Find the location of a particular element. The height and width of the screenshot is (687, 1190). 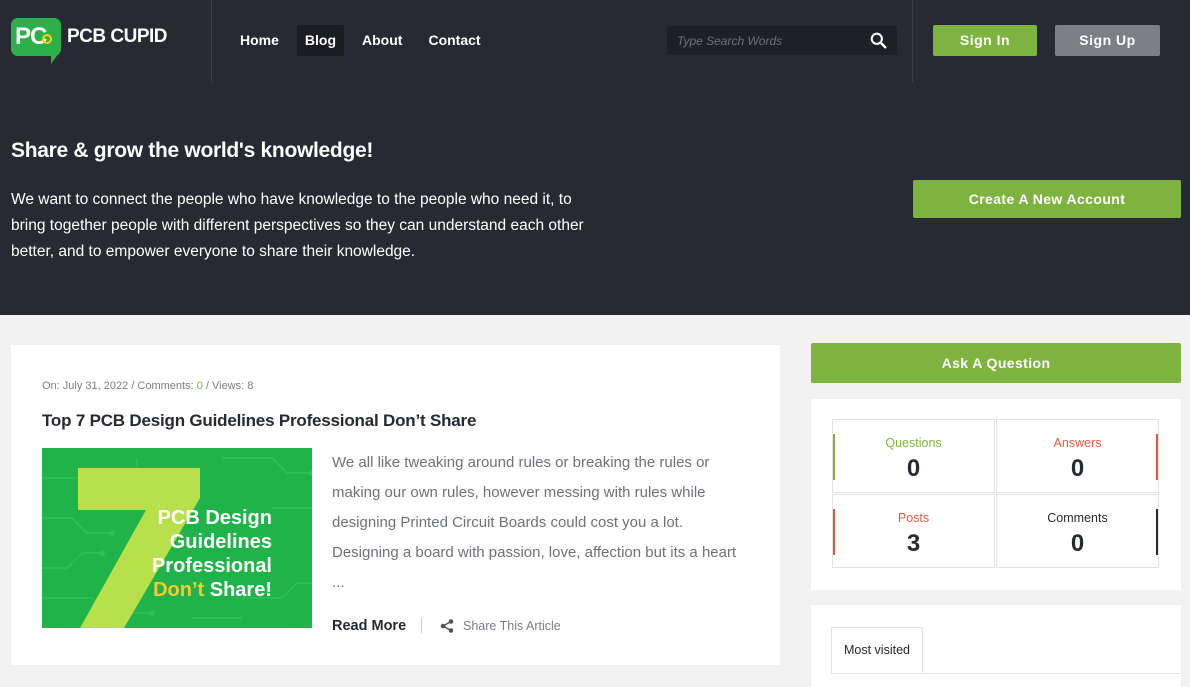

article-meta-date: On: July 31, 2022 / Comments: is located at coordinates (119, 386).